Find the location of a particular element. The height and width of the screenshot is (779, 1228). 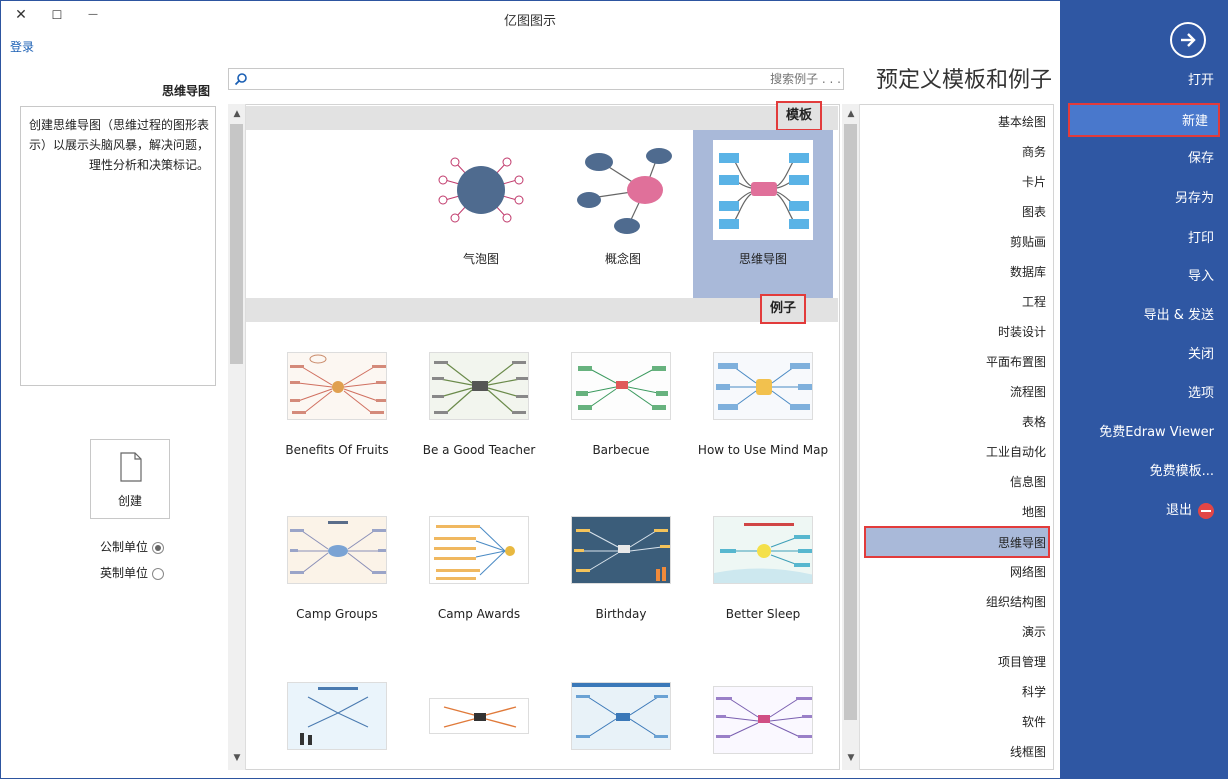

template-label: 气泡图 is located at coordinates (480, 259).